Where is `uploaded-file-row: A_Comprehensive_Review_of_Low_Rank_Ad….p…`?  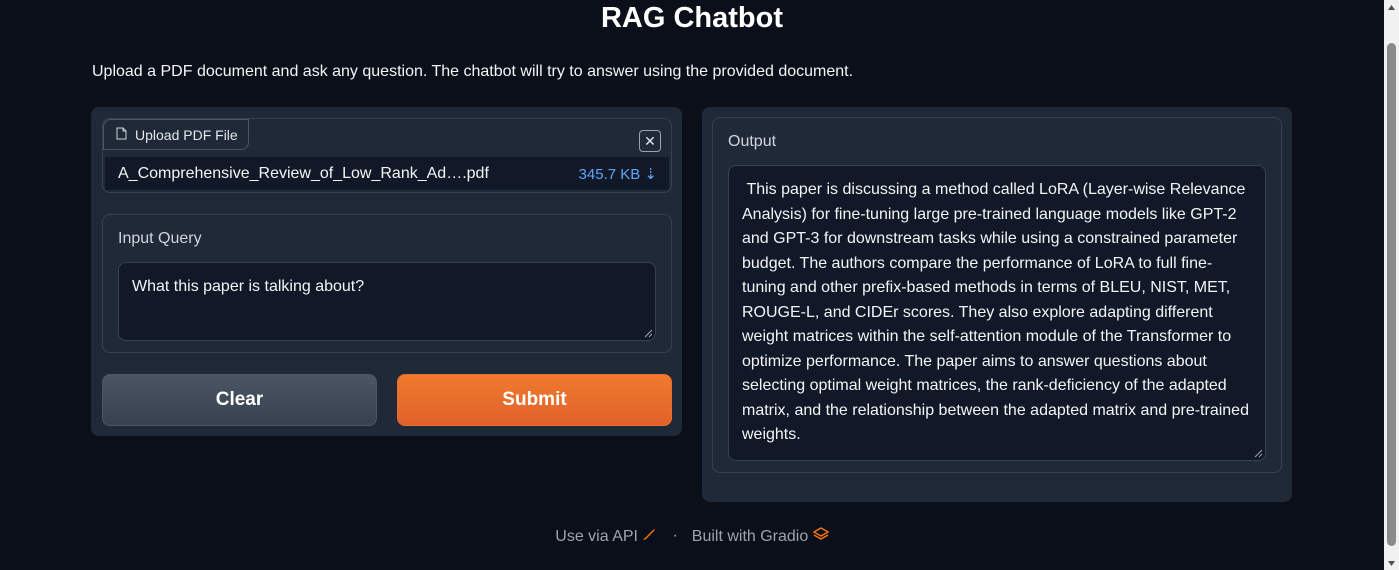
uploaded-file-row: A_Comprehensive_Review_of_Low_Rank_Ad….p… is located at coordinates (387, 173).